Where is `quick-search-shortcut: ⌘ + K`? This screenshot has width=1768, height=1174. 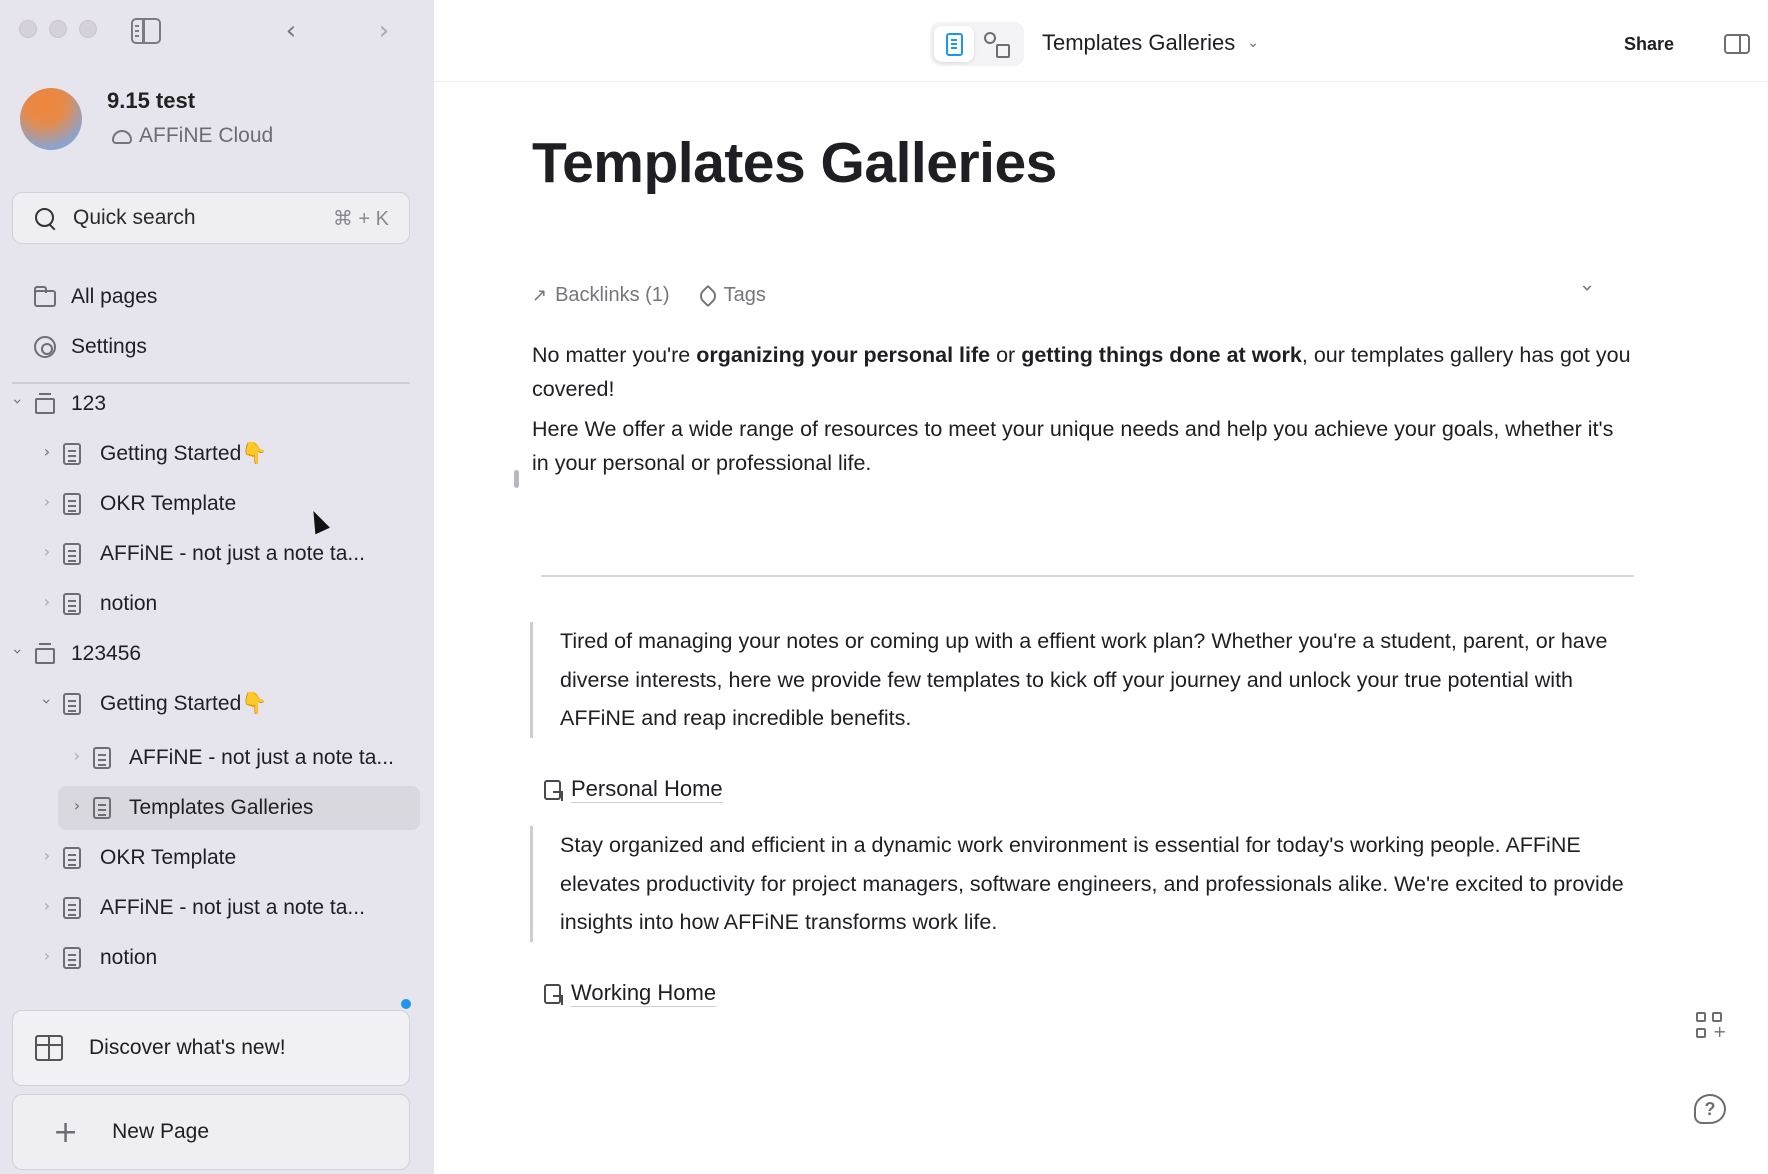
quick-search-shortcut: ⌘ + K is located at coordinates (360, 218).